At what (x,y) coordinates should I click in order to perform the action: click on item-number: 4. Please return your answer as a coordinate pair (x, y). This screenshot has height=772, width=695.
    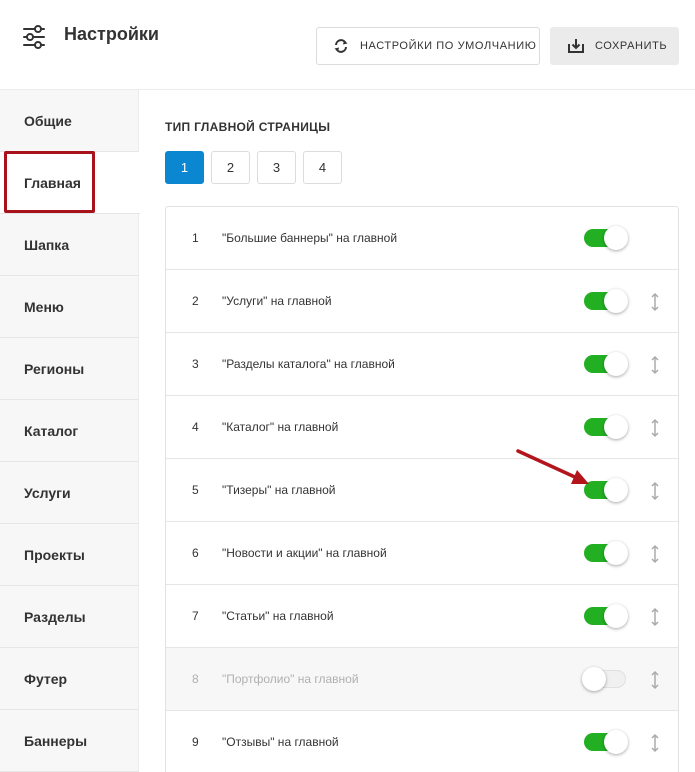
    Looking at the image, I should click on (195, 427).